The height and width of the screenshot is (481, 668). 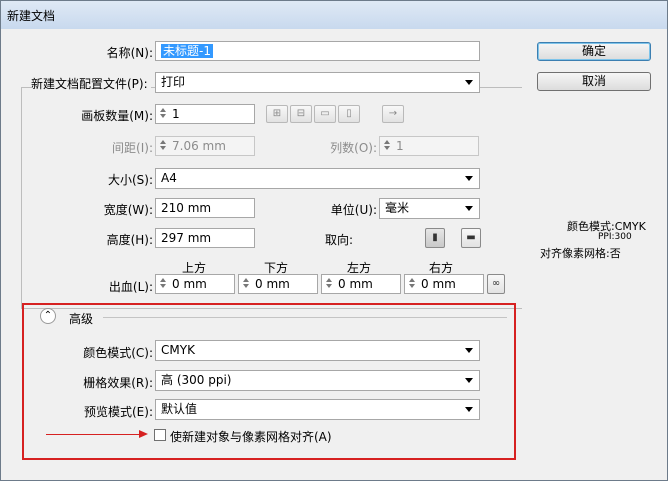 I want to click on chevron-up-icon: ⌃, so click(x=48, y=316).